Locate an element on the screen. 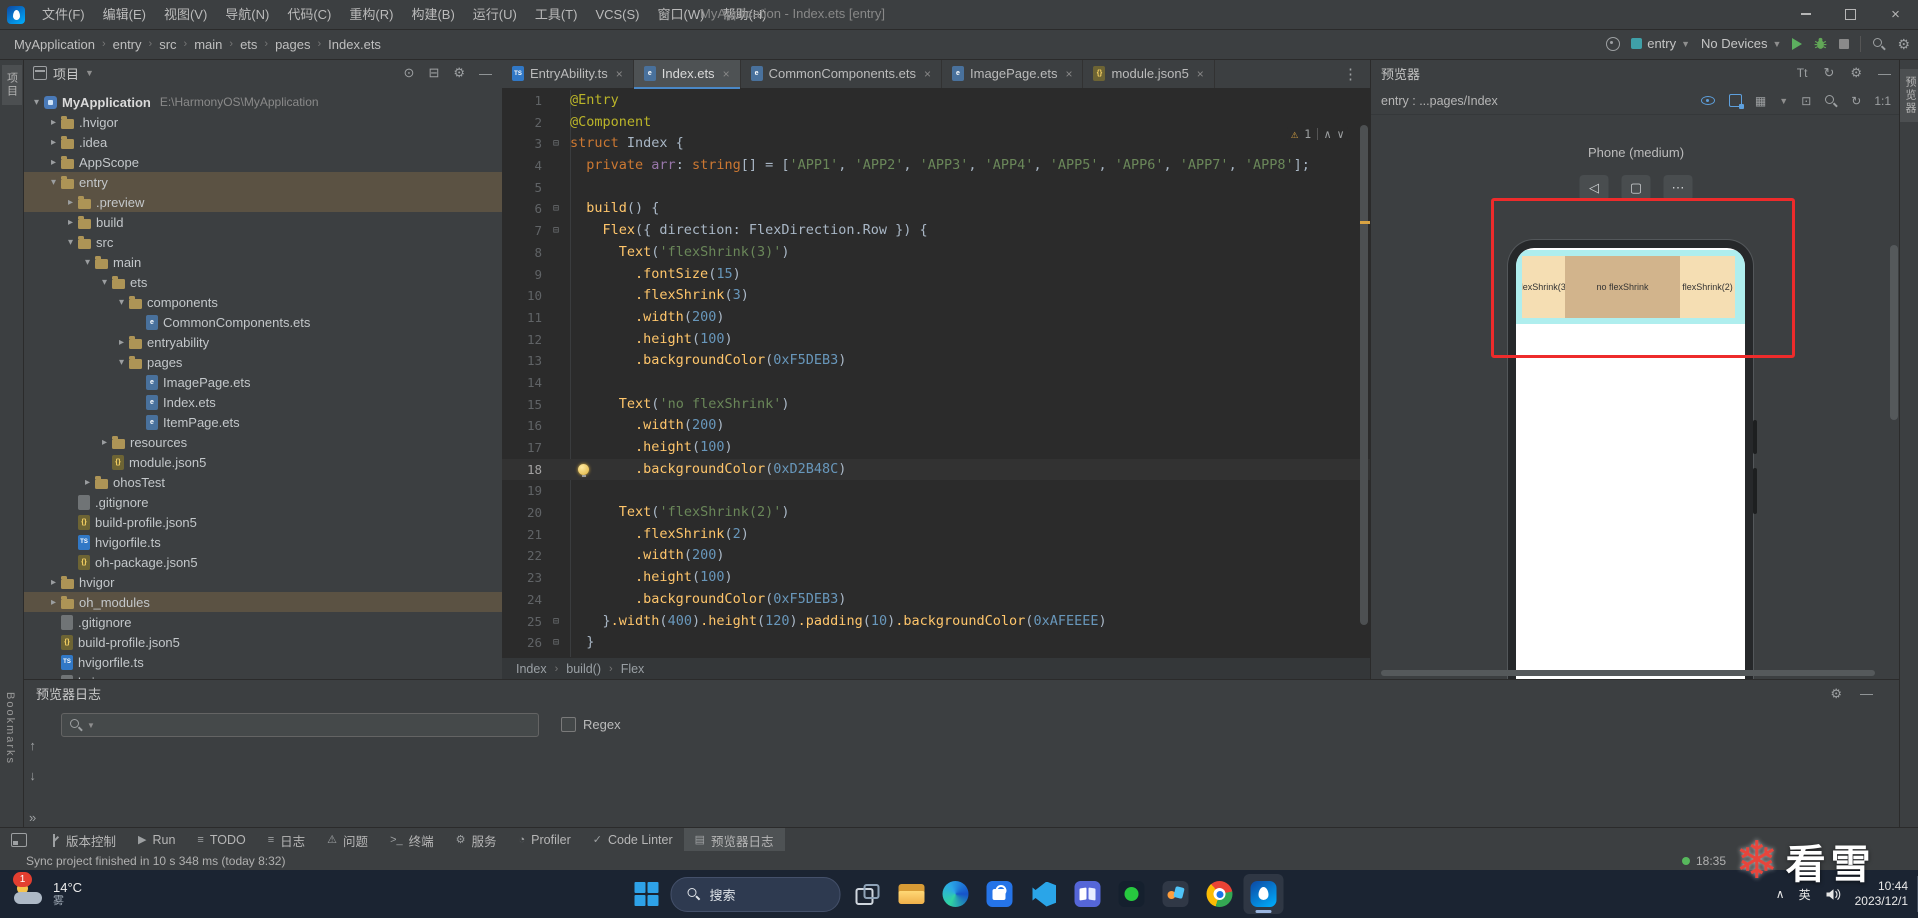  close-button: × is located at coordinates (1895, 14).